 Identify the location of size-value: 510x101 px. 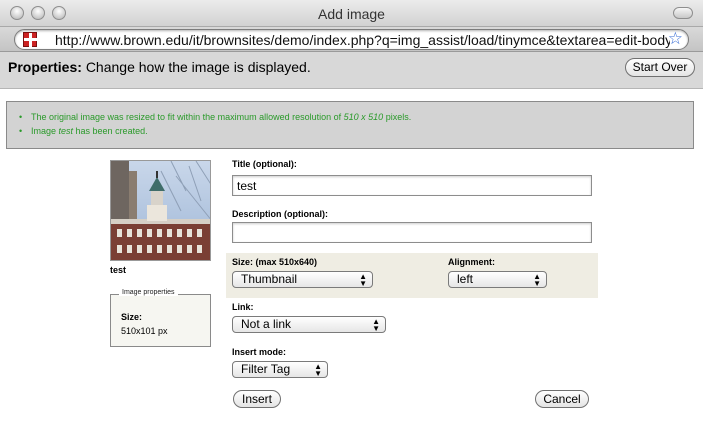
(144, 331).